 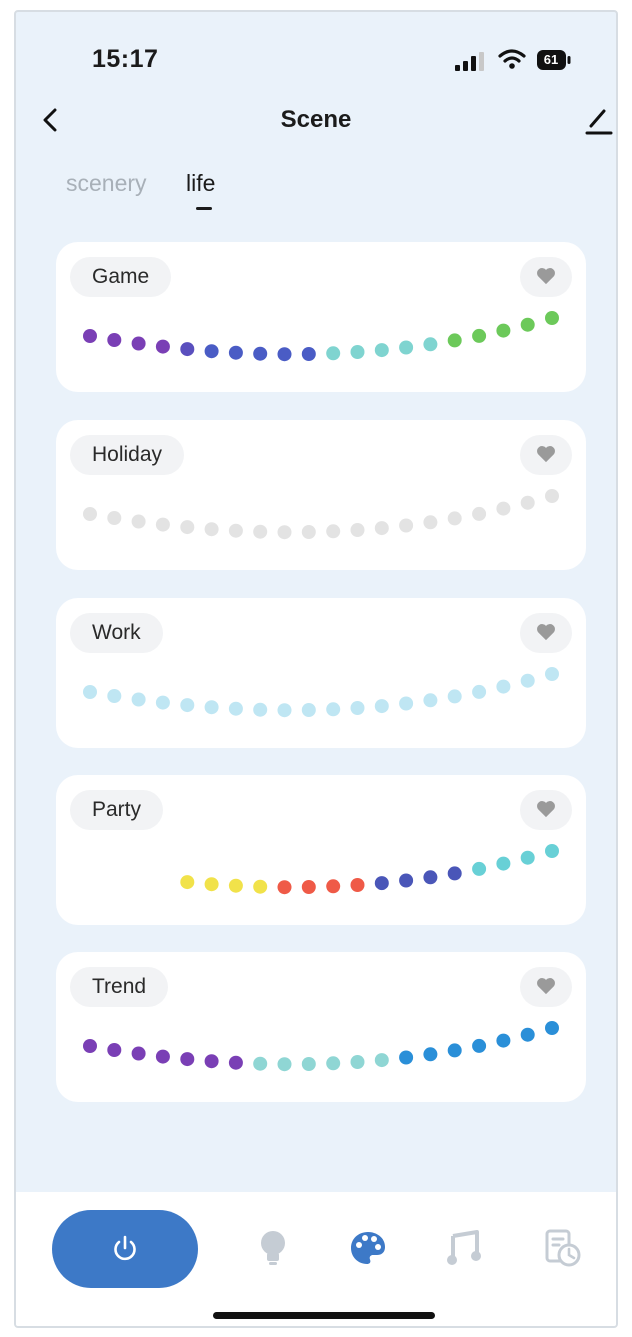 I want to click on palette-icon, so click(x=368, y=1248).